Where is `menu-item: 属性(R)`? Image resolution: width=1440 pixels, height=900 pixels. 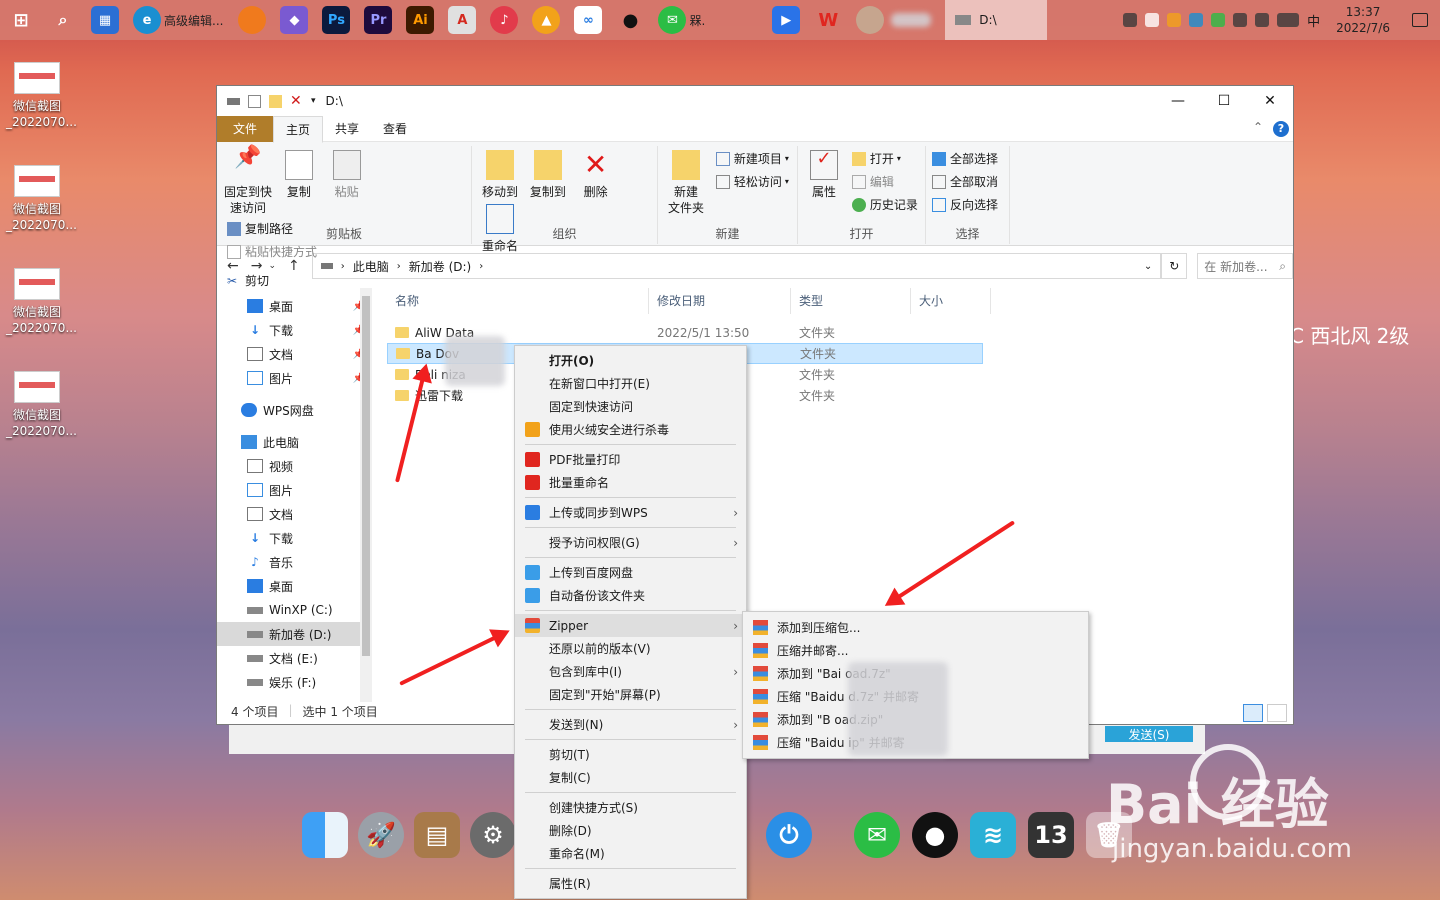 menu-item: 属性(R) is located at coordinates (630, 883).